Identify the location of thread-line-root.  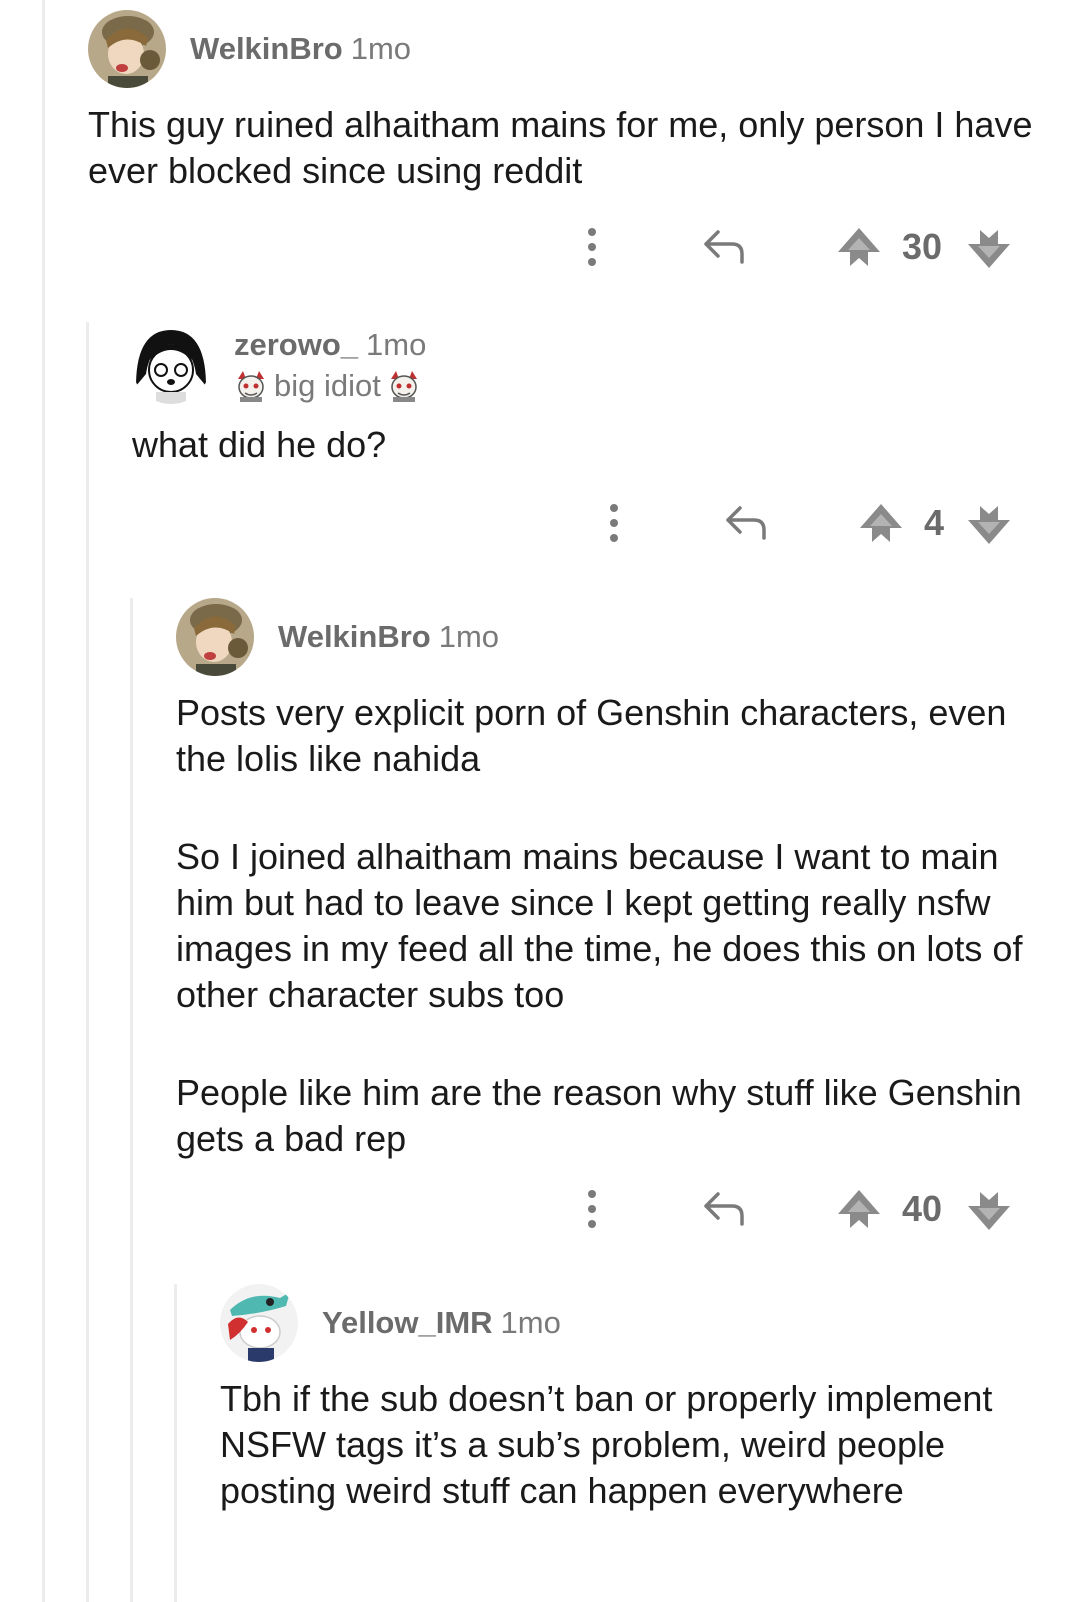
(43, 801).